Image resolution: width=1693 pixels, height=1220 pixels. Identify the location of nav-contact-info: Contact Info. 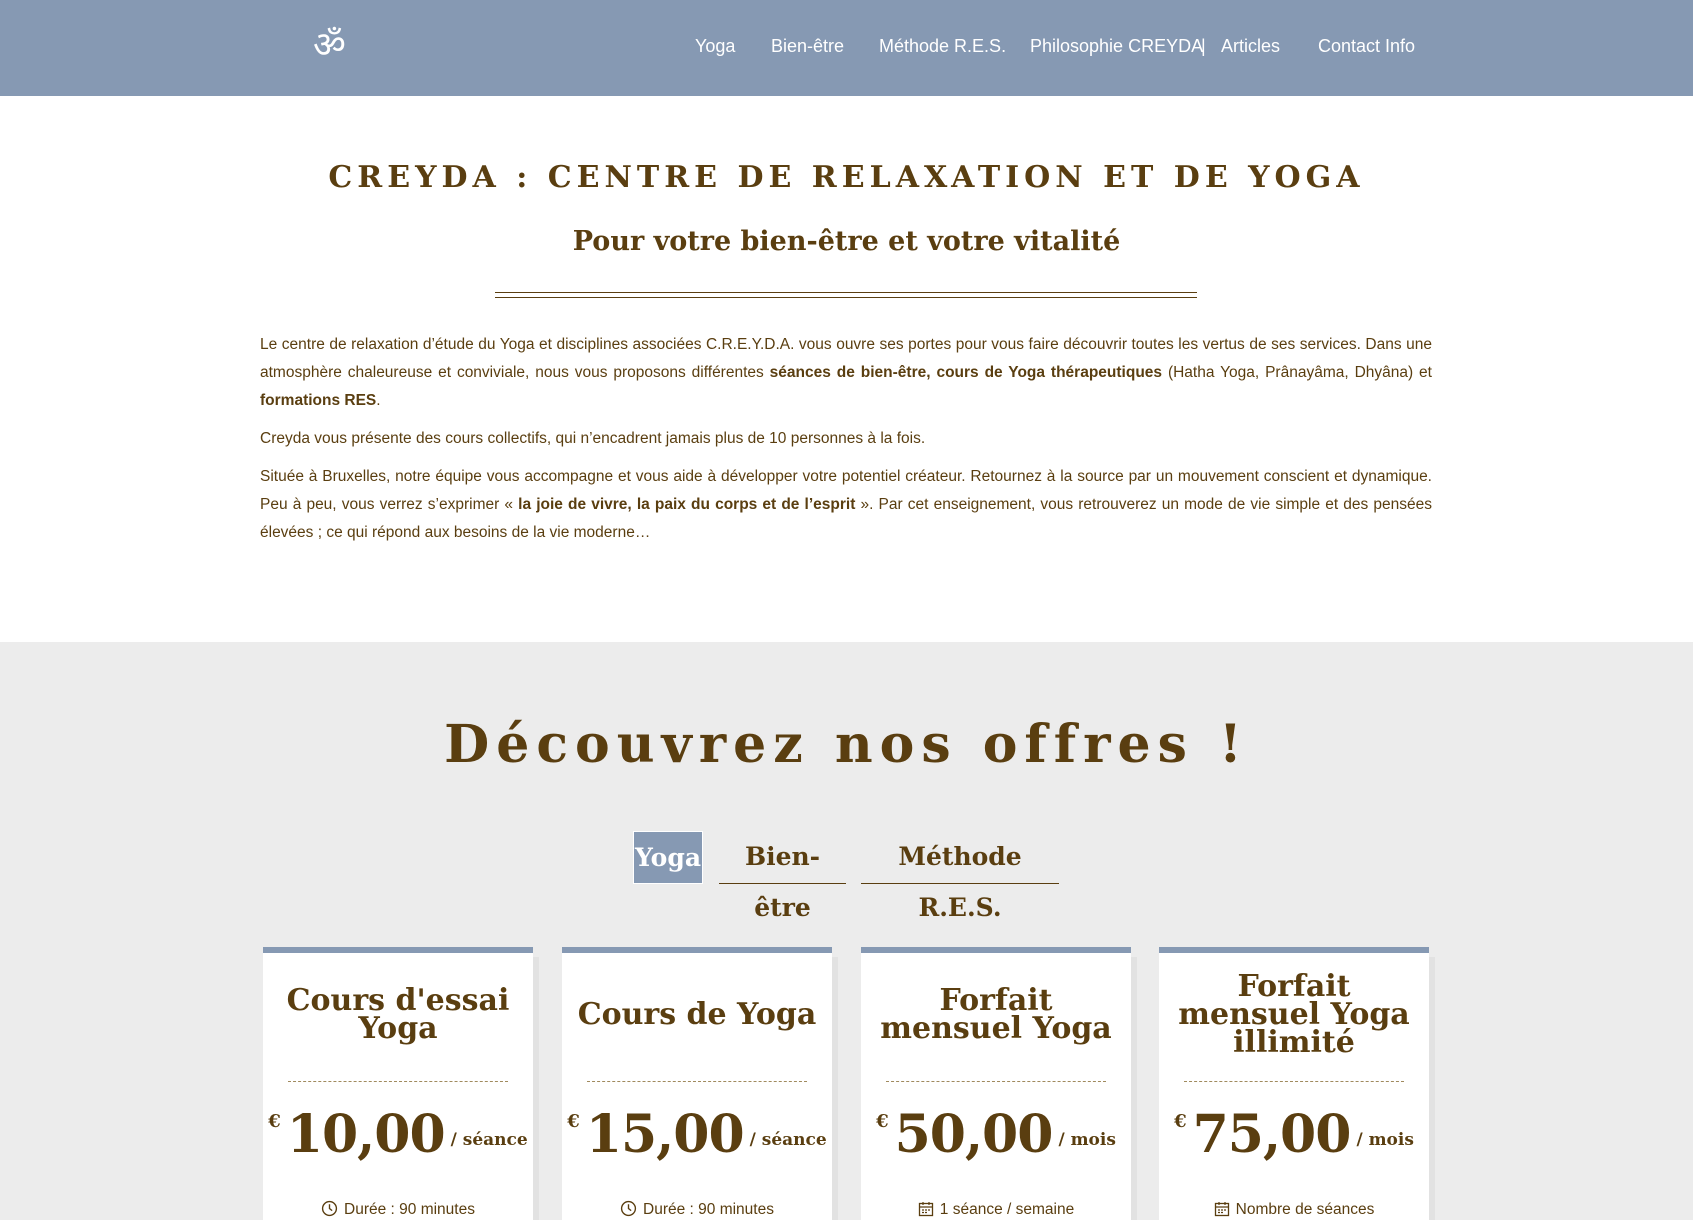
(1366, 46).